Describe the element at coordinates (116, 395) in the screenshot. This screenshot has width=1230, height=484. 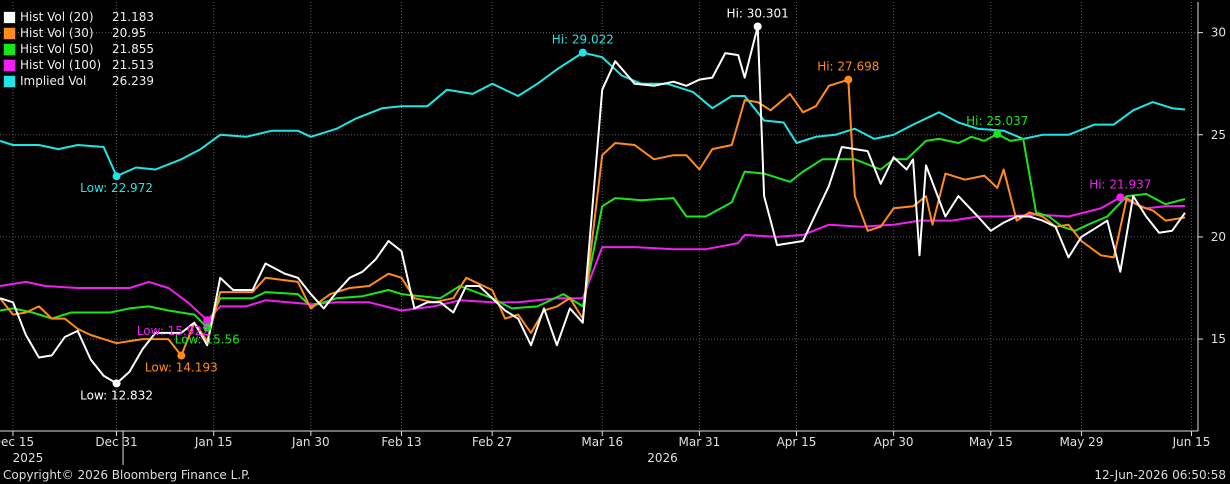
I see `extreme-point-label: Low: 12.832` at that location.